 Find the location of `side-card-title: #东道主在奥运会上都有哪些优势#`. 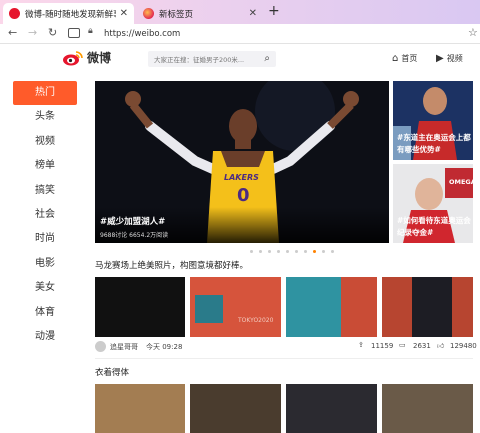

side-card-title: #东道主在奥运会上都有哪些优势# is located at coordinates (434, 143).